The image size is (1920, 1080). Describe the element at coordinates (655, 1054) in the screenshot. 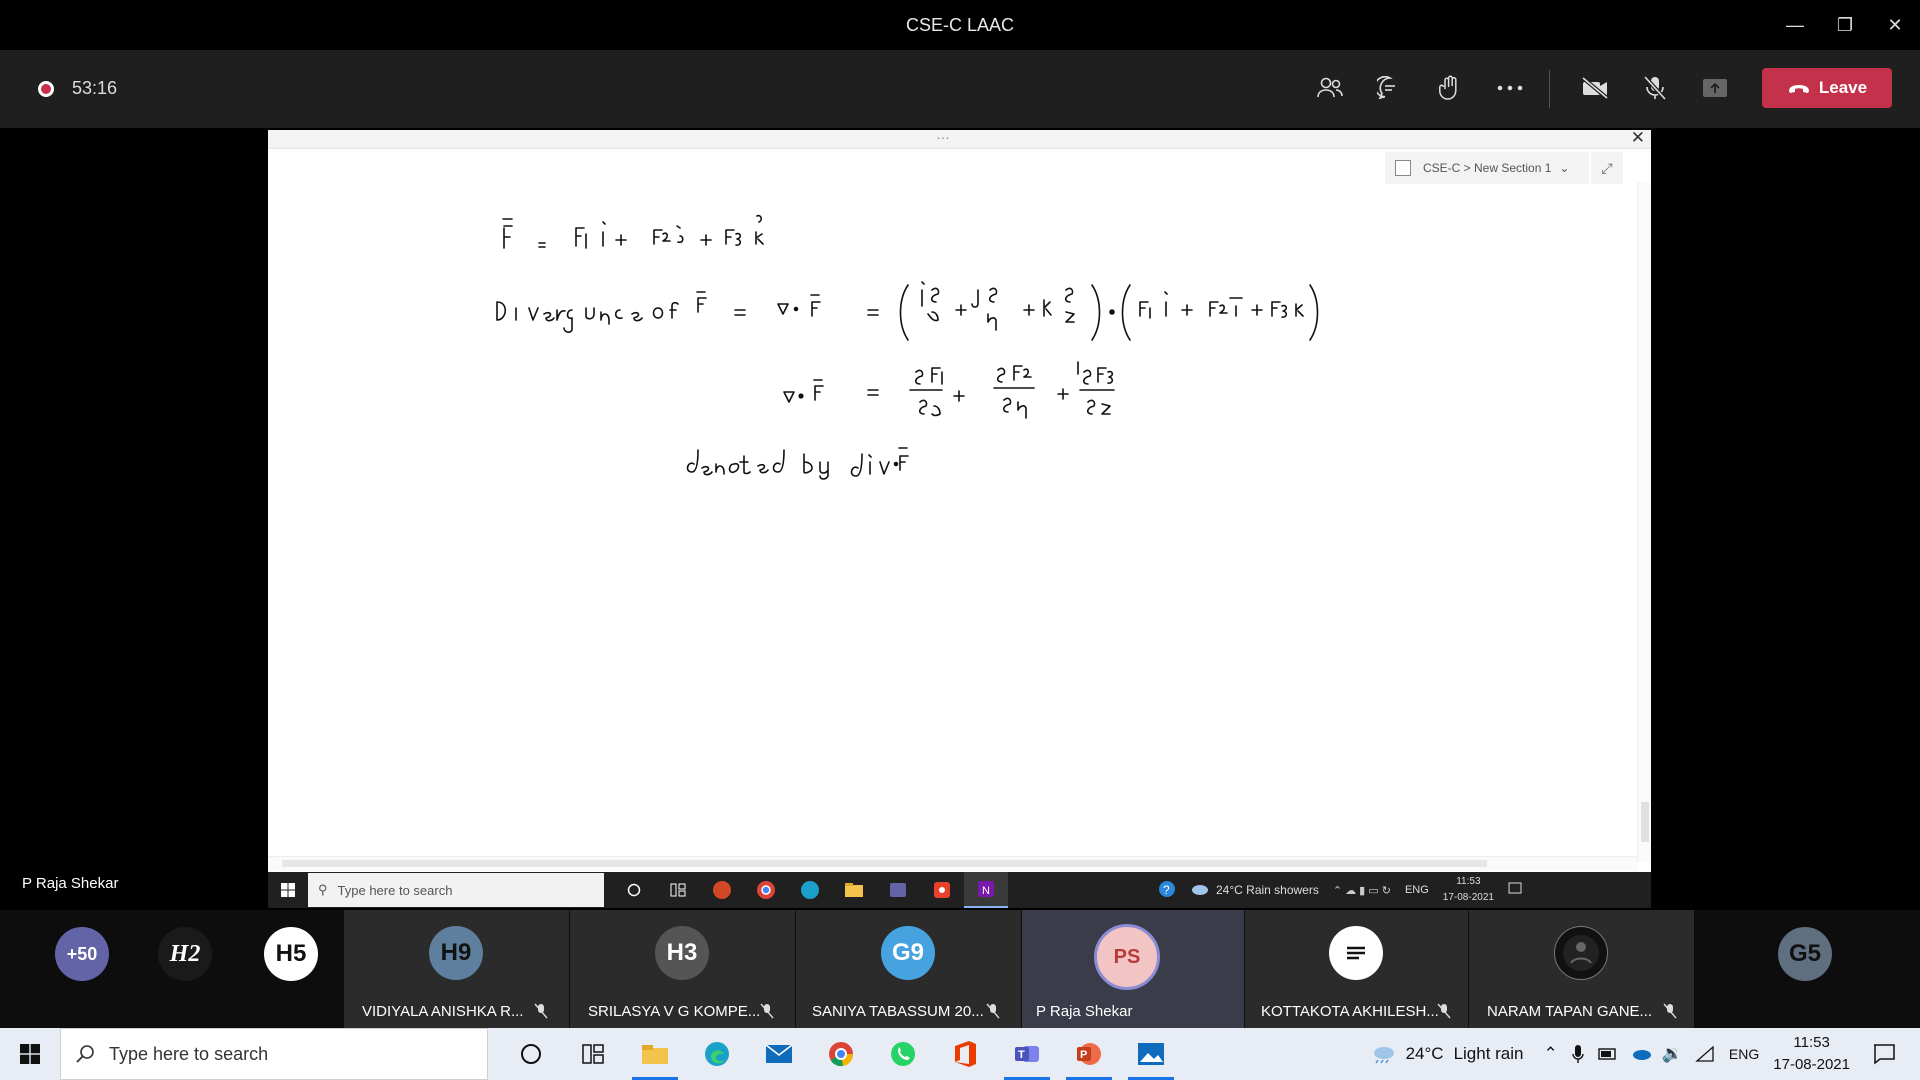

I see `file-explorer-button` at that location.